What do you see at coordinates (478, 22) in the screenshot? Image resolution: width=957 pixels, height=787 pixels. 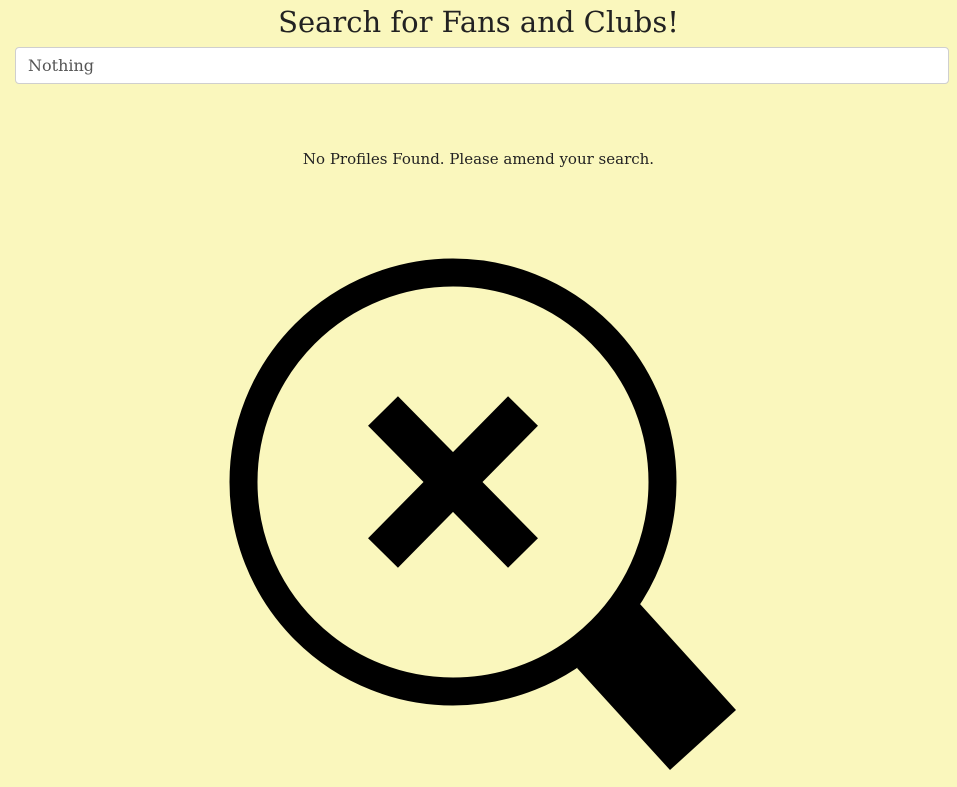 I see `page-title: Search for Fans and Clubs!` at bounding box center [478, 22].